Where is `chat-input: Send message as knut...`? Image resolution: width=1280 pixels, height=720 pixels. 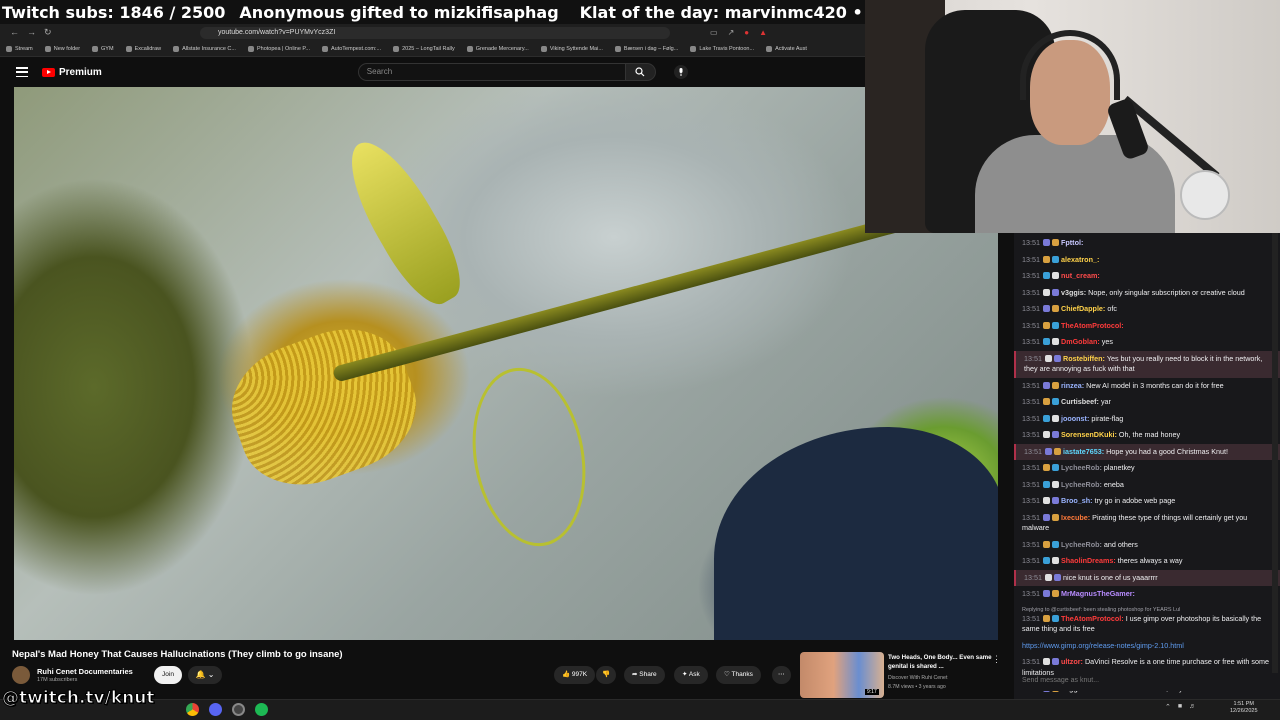 chat-input: Send message as knut... is located at coordinates (1147, 684).